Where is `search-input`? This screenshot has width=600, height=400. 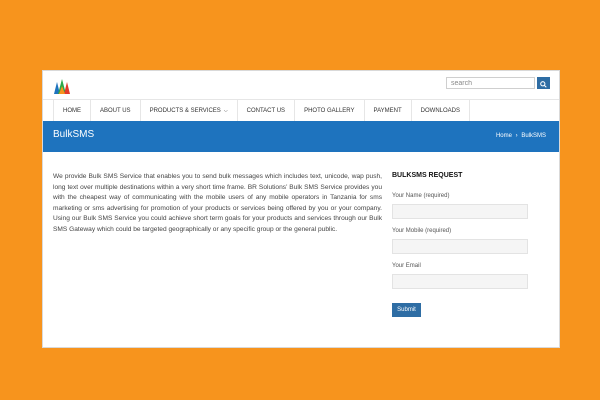
search-input is located at coordinates (490, 83).